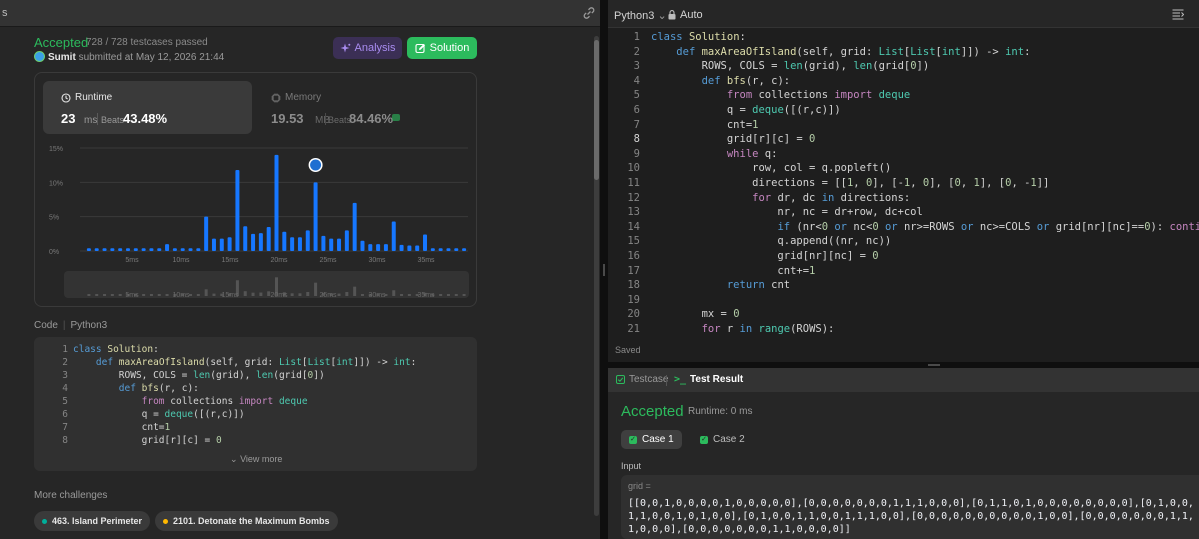 Image resolution: width=1199 pixels, height=539 pixels. Describe the element at coordinates (279, 295) in the screenshot. I see `mini-x-tick-label: 20ms` at that location.